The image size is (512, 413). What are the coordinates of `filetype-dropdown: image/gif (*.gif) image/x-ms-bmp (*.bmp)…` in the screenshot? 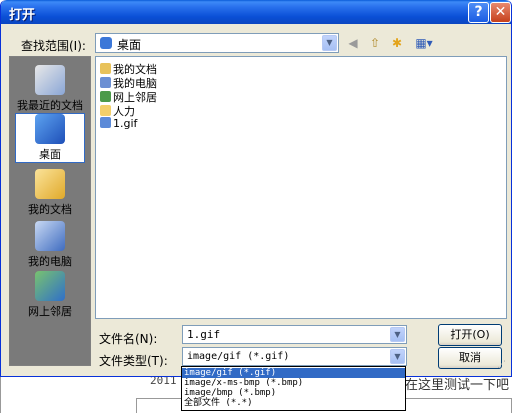 It's located at (293, 388).